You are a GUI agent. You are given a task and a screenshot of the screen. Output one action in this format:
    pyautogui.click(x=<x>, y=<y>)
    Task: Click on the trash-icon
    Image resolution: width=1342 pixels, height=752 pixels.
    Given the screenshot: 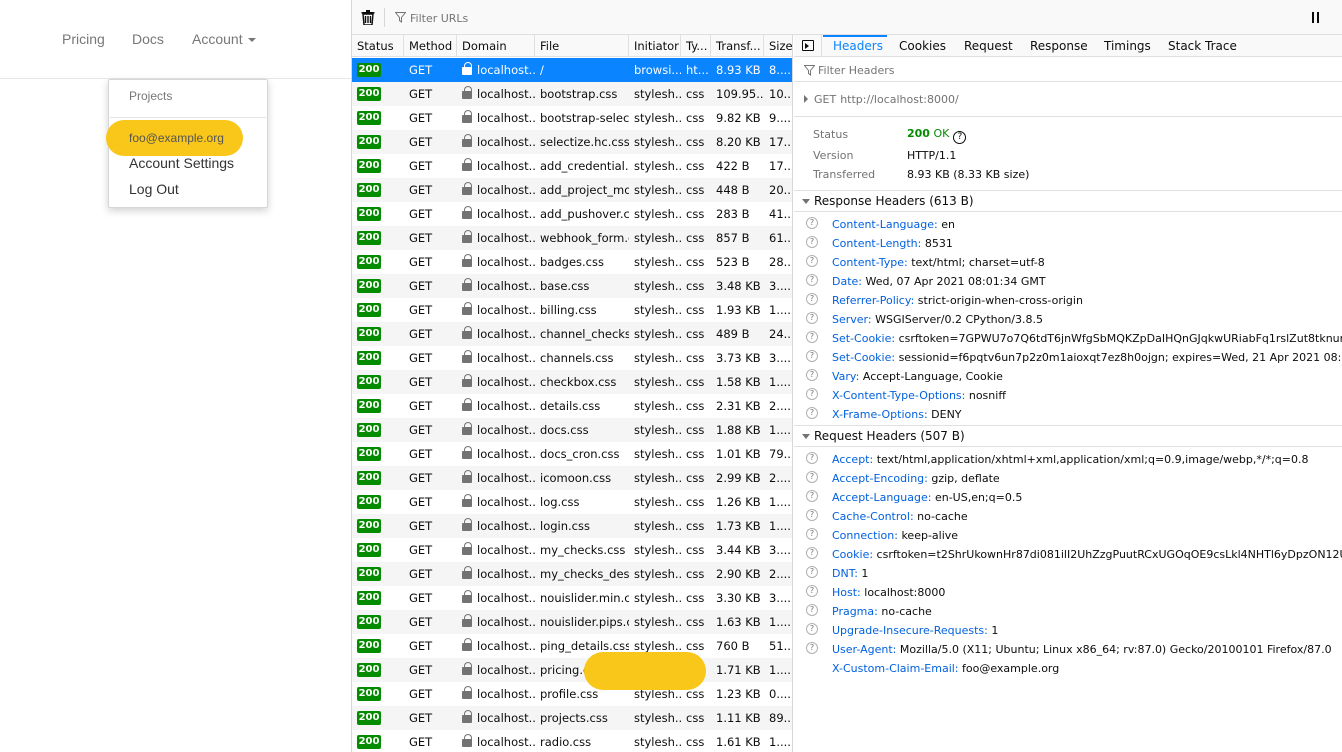 What is the action you would take?
    pyautogui.click(x=368, y=17)
    